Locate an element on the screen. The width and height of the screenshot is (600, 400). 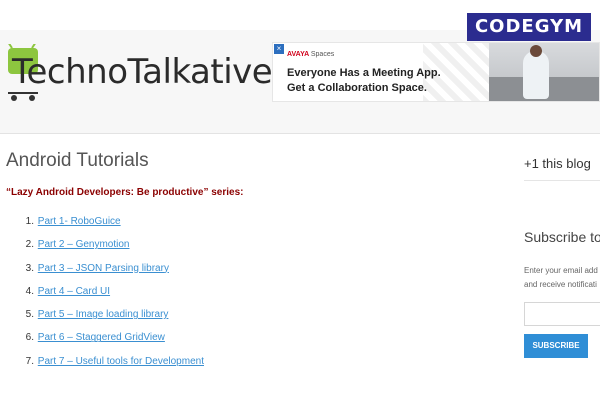
list-item: 4. Part 4 – Card UI is located at coordinates (113, 293).